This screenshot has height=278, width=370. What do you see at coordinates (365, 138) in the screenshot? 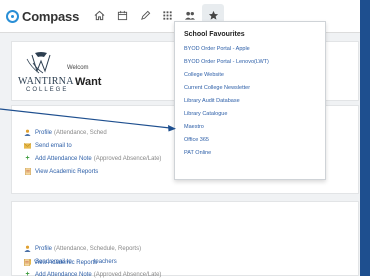
I see `right-edge-border` at bounding box center [365, 138].